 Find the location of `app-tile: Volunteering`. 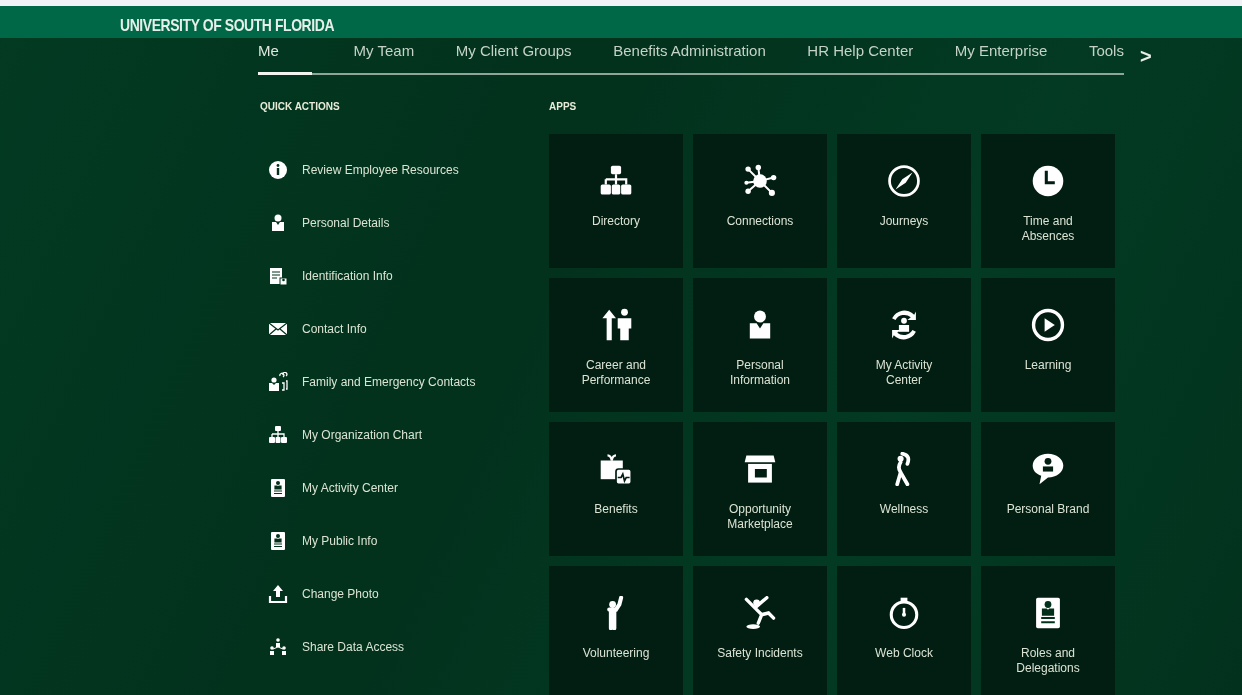

app-tile: Volunteering is located at coordinates (616, 630).